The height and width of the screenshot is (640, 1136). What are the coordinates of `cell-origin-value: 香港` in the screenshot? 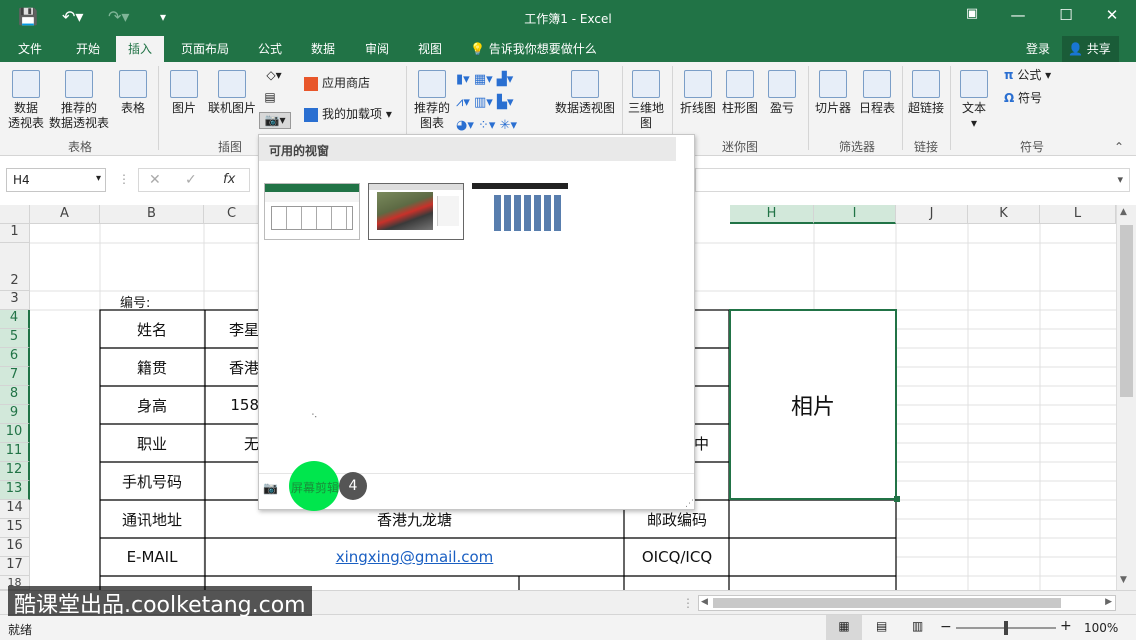 It's located at (232, 367).